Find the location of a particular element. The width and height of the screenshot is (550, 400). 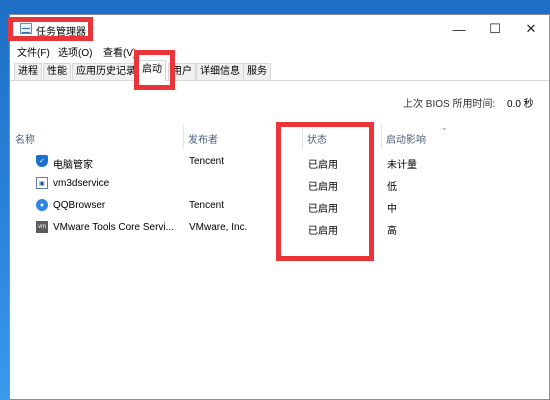

highlight-box-title is located at coordinates (50, 29).